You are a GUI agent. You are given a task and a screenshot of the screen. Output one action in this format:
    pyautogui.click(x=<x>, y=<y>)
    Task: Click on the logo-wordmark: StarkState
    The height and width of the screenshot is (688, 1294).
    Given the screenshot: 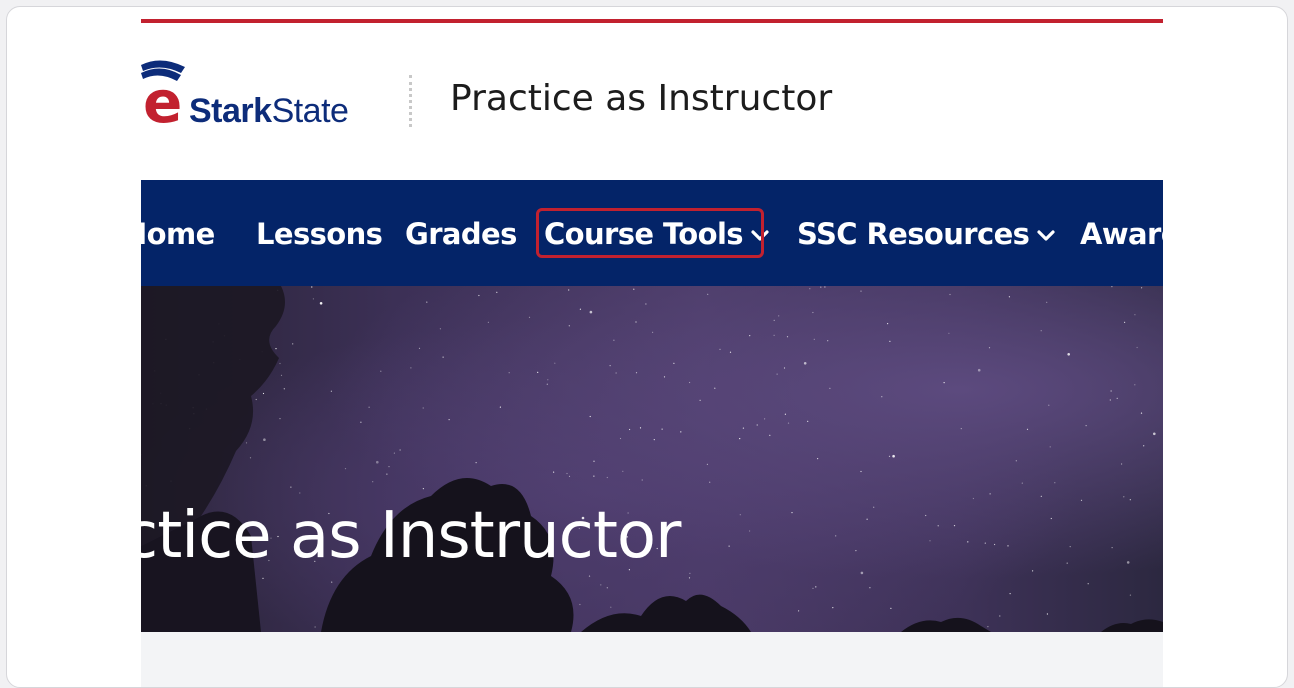 What is the action you would take?
    pyautogui.click(x=269, y=111)
    